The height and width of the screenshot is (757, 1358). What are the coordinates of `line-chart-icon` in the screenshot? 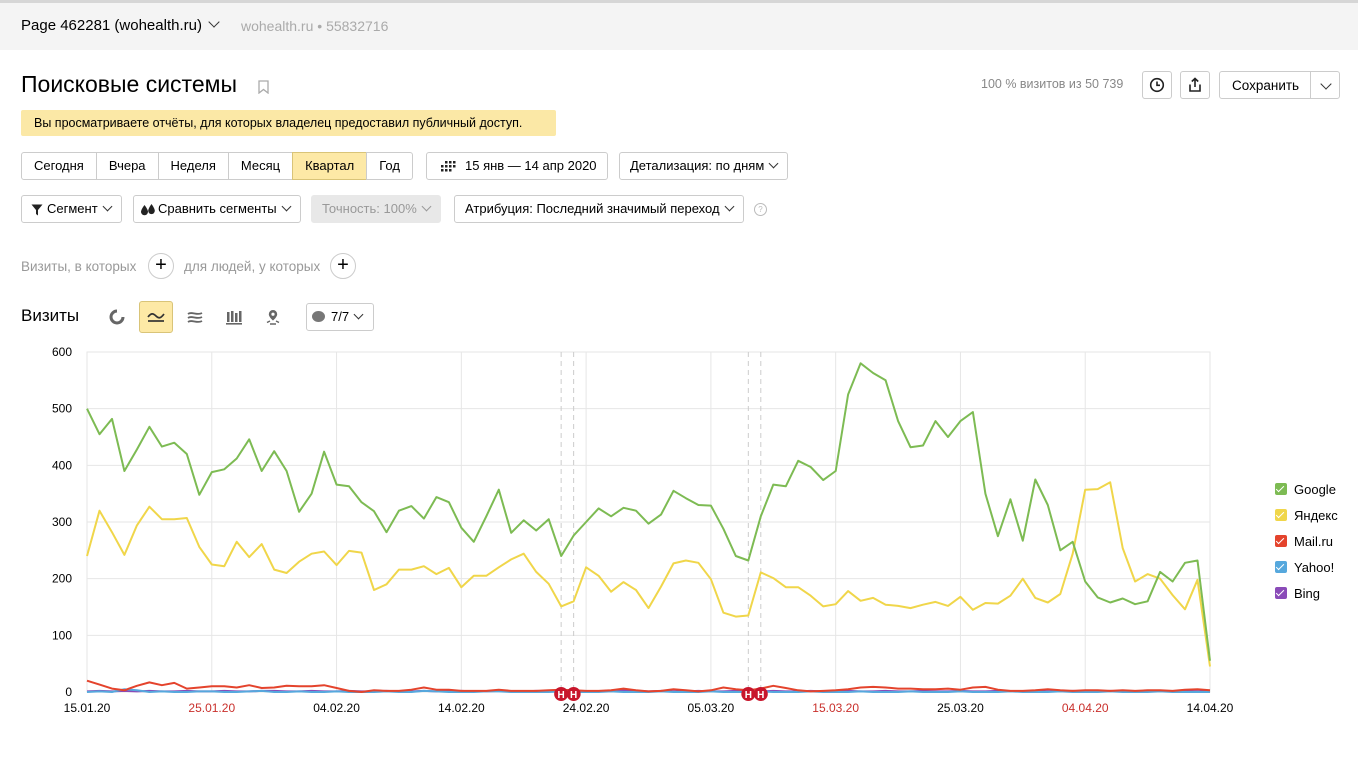 It's located at (156, 317).